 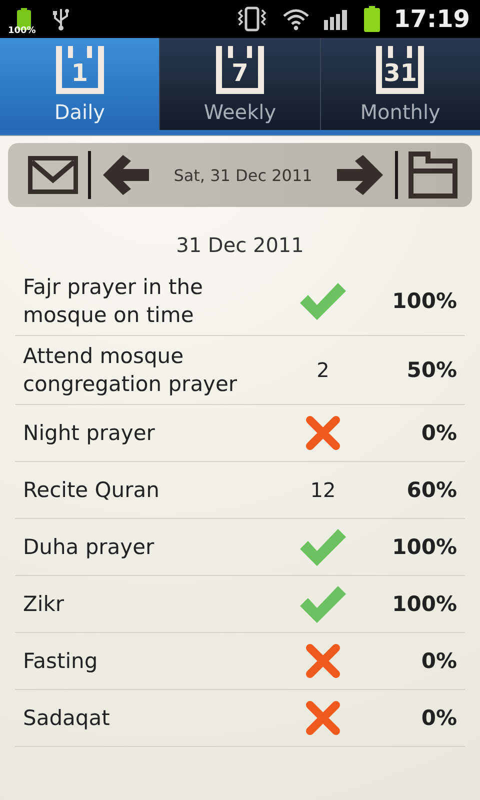 What do you see at coordinates (433, 175) in the screenshot?
I see `folder-icon` at bounding box center [433, 175].